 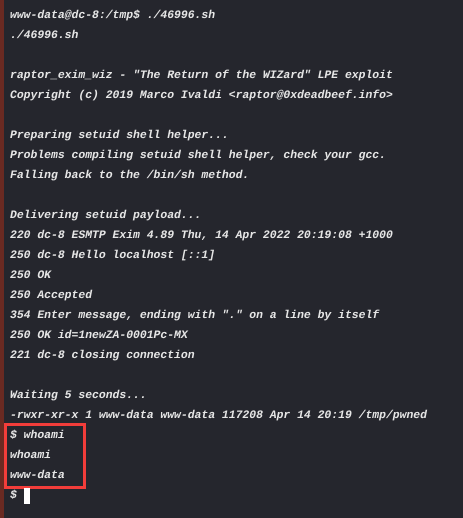 What do you see at coordinates (31, 456) in the screenshot?
I see `terminal-line: whoami` at bounding box center [31, 456].